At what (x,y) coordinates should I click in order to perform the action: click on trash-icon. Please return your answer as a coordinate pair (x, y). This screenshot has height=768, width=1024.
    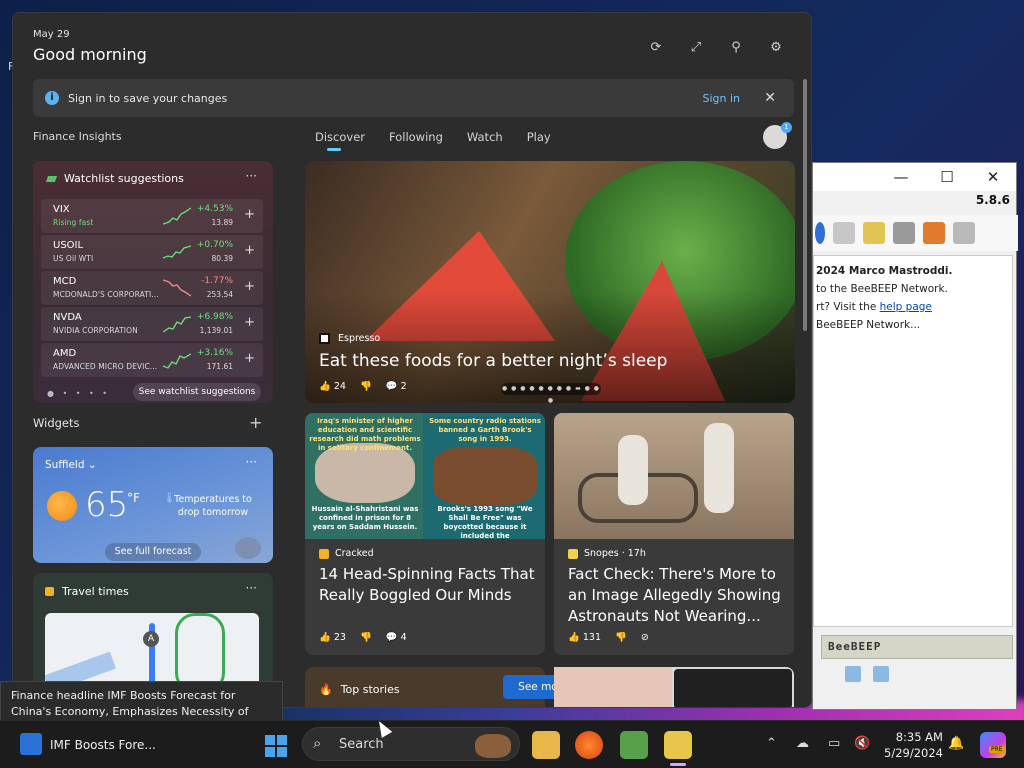
    Looking at the image, I should click on (964, 233).